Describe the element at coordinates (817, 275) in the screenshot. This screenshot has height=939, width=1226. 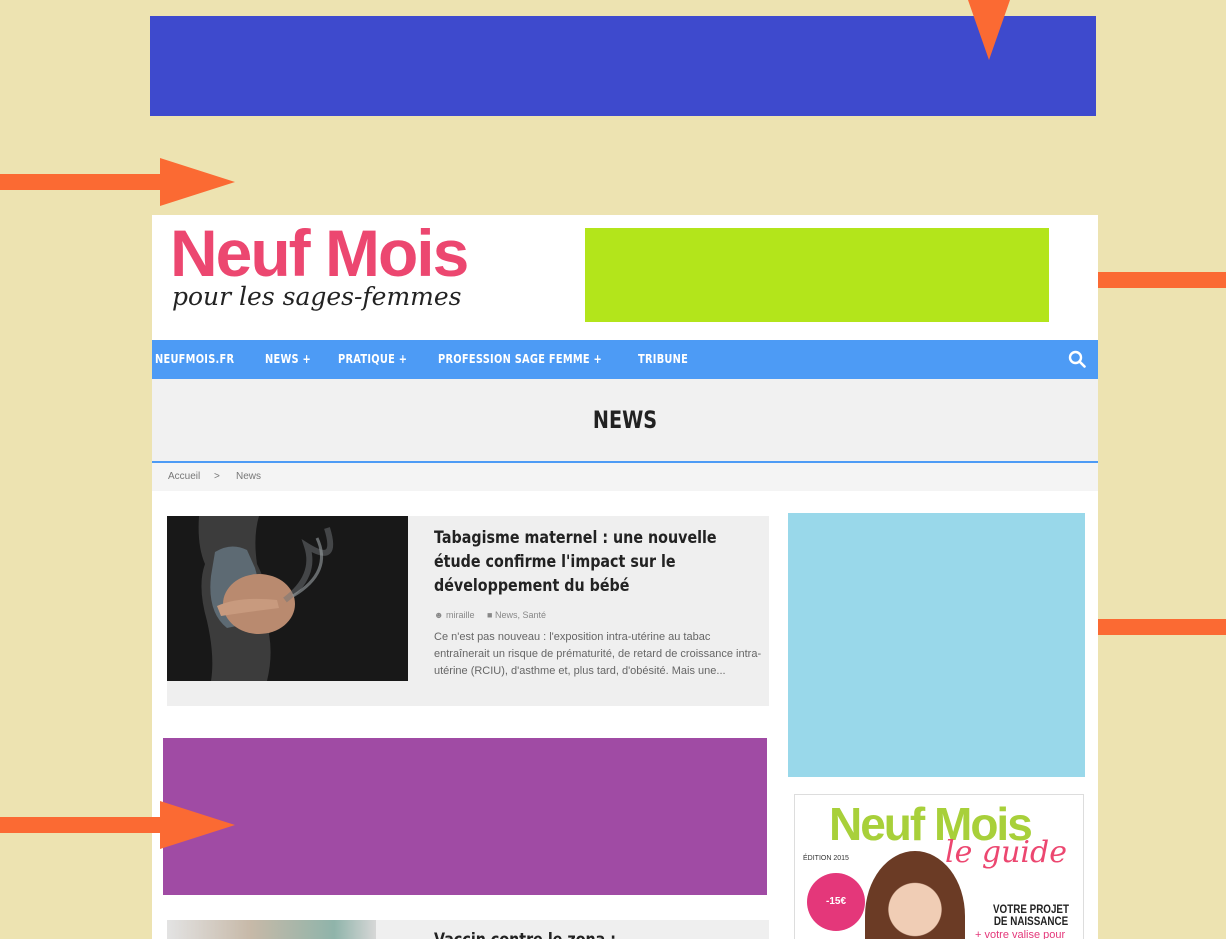
I see `header-banner-ad` at that location.